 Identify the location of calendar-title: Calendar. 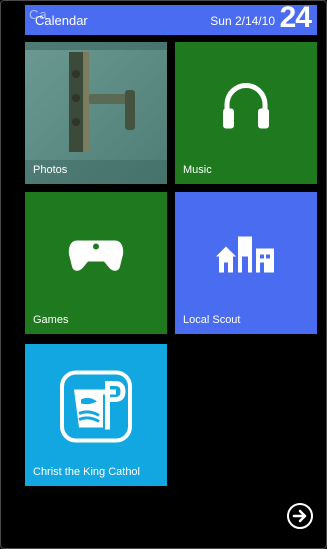
(61, 20).